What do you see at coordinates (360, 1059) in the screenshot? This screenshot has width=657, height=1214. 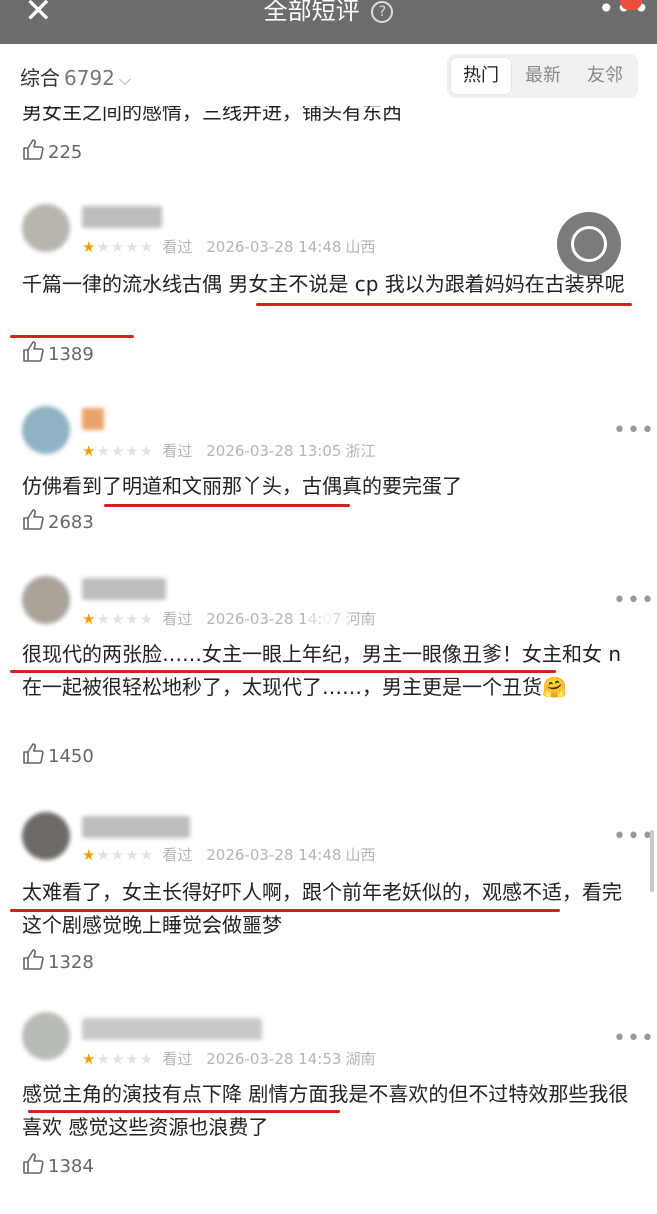 I see `comment-location: 湖南` at bounding box center [360, 1059].